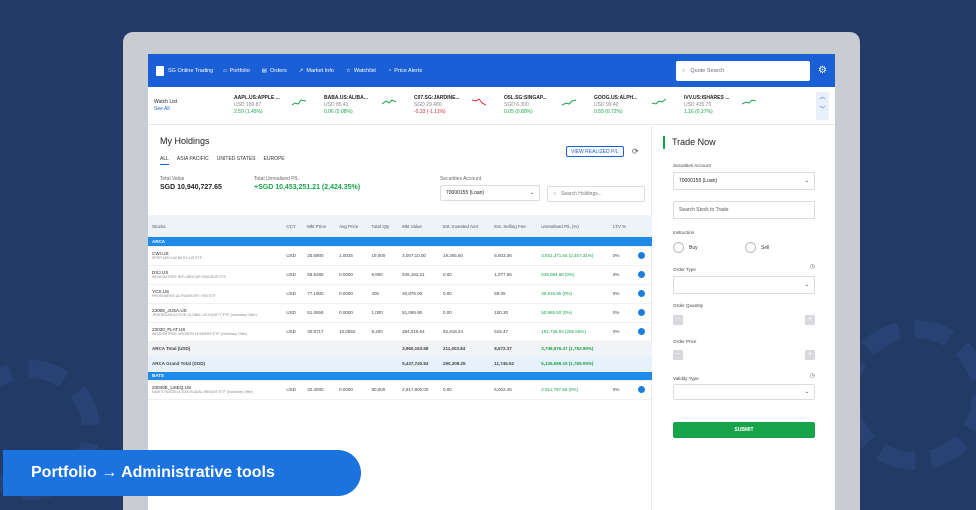  Describe the element at coordinates (744, 430) in the screenshot. I see `submit-button: SUBMIT` at that location.